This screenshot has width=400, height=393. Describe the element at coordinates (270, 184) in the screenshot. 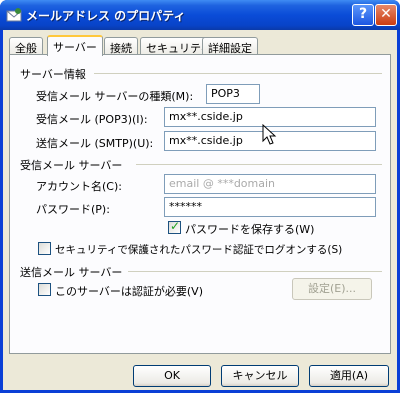

I see `account-name-field: email @ ***domain` at that location.